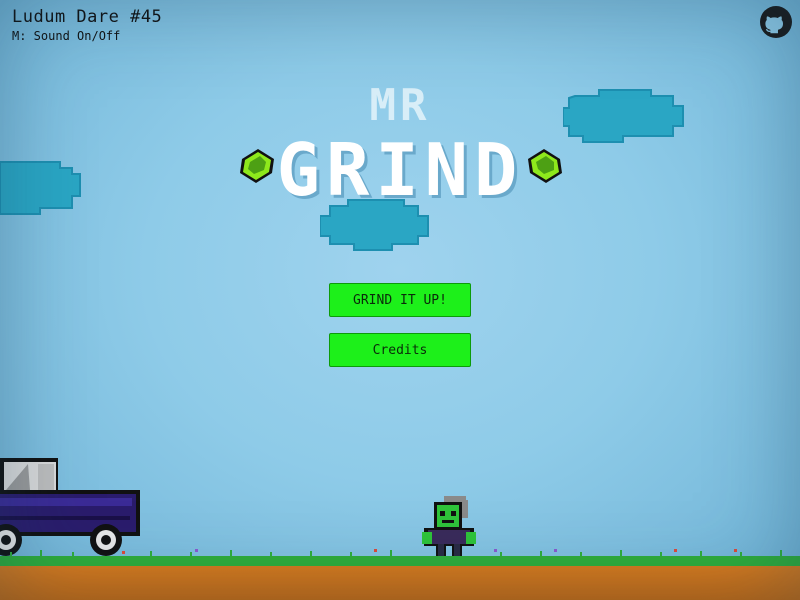  I want to click on grind-it-up-button: GRIND IT UP!, so click(400, 300).